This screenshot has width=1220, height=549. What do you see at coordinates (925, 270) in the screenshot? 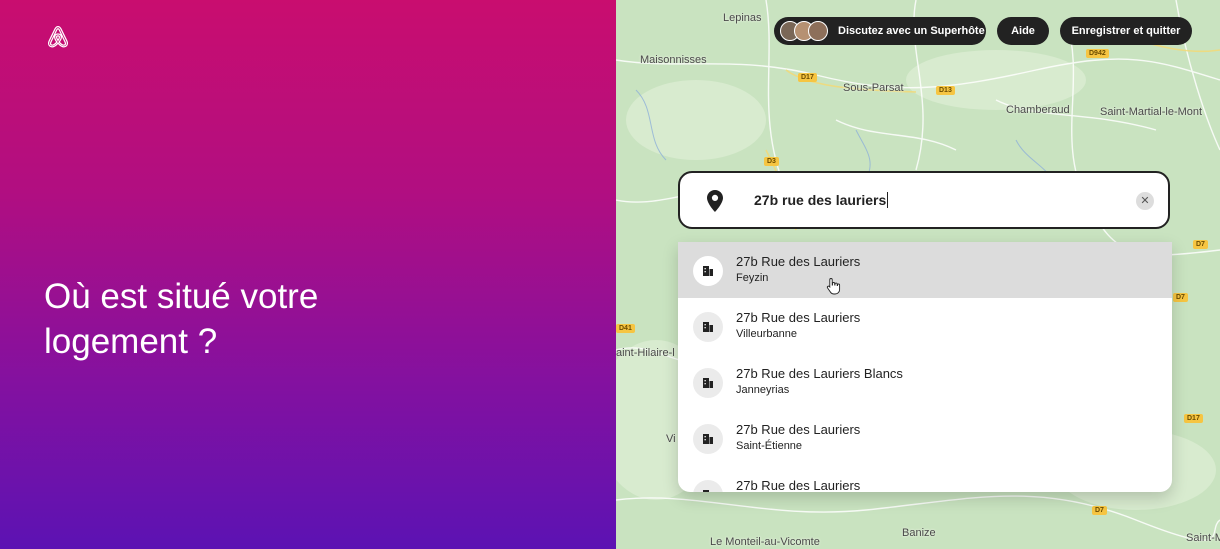
I see `list-item: 27b Rue des Lauriers Feyzin` at bounding box center [925, 270].